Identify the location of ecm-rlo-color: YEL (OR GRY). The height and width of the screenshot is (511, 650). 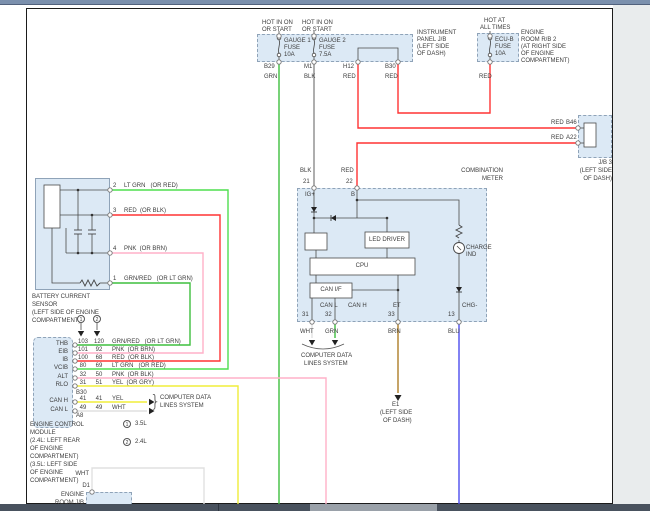
(133, 383).